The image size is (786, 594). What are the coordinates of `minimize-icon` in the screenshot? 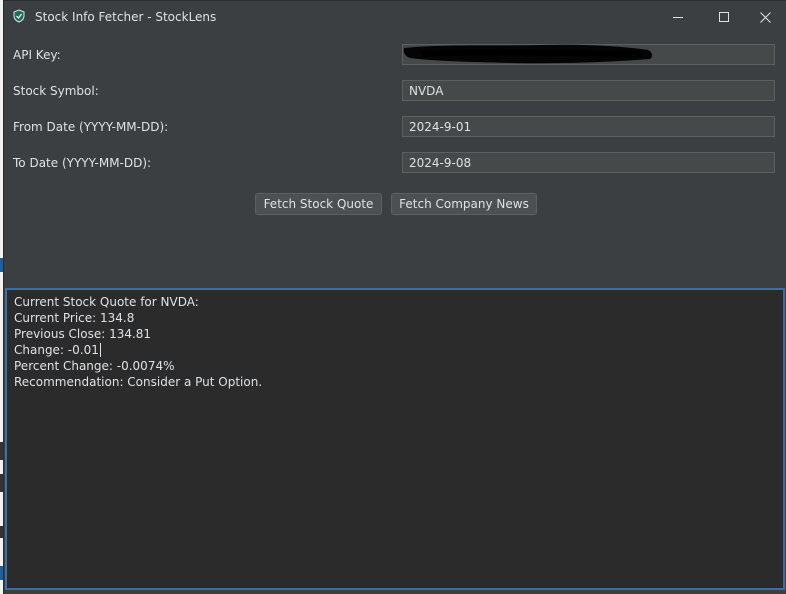 It's located at (678, 17).